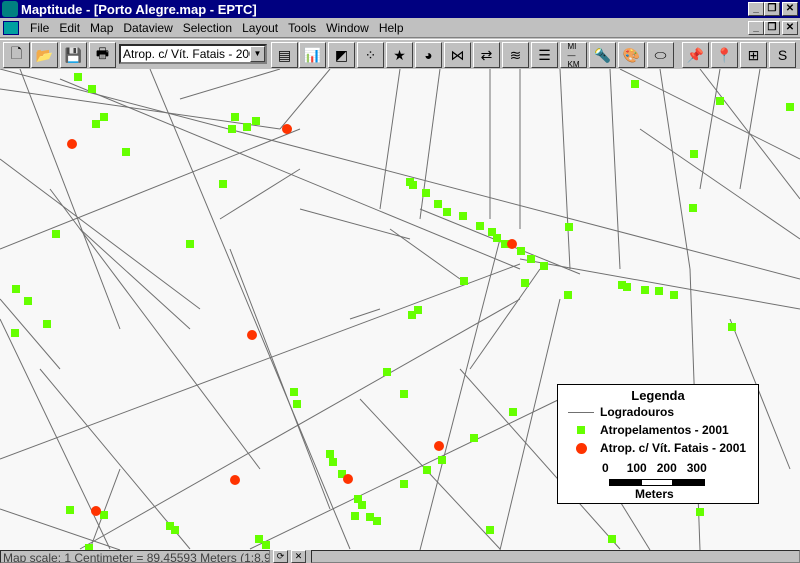 This screenshot has width=800, height=563. Describe the element at coordinates (298, 556) in the screenshot. I see `cancel-button: ✕` at that location.